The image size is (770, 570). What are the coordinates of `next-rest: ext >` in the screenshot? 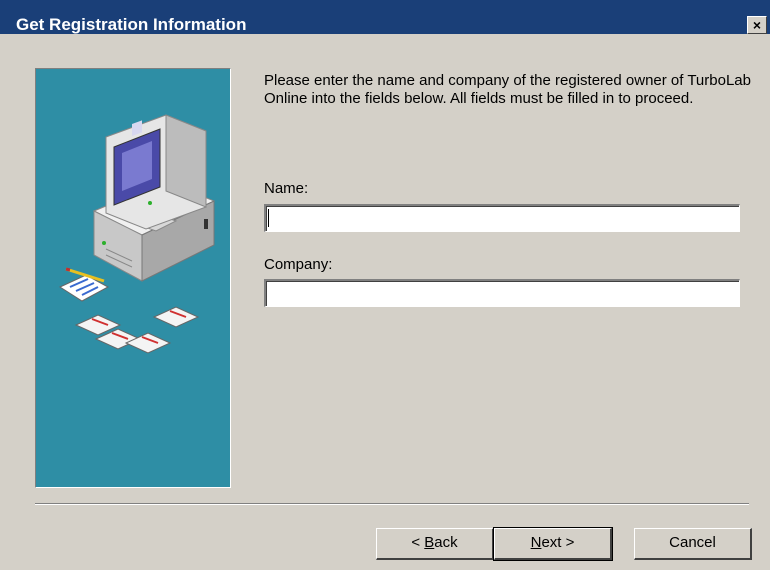 It's located at (558, 542).